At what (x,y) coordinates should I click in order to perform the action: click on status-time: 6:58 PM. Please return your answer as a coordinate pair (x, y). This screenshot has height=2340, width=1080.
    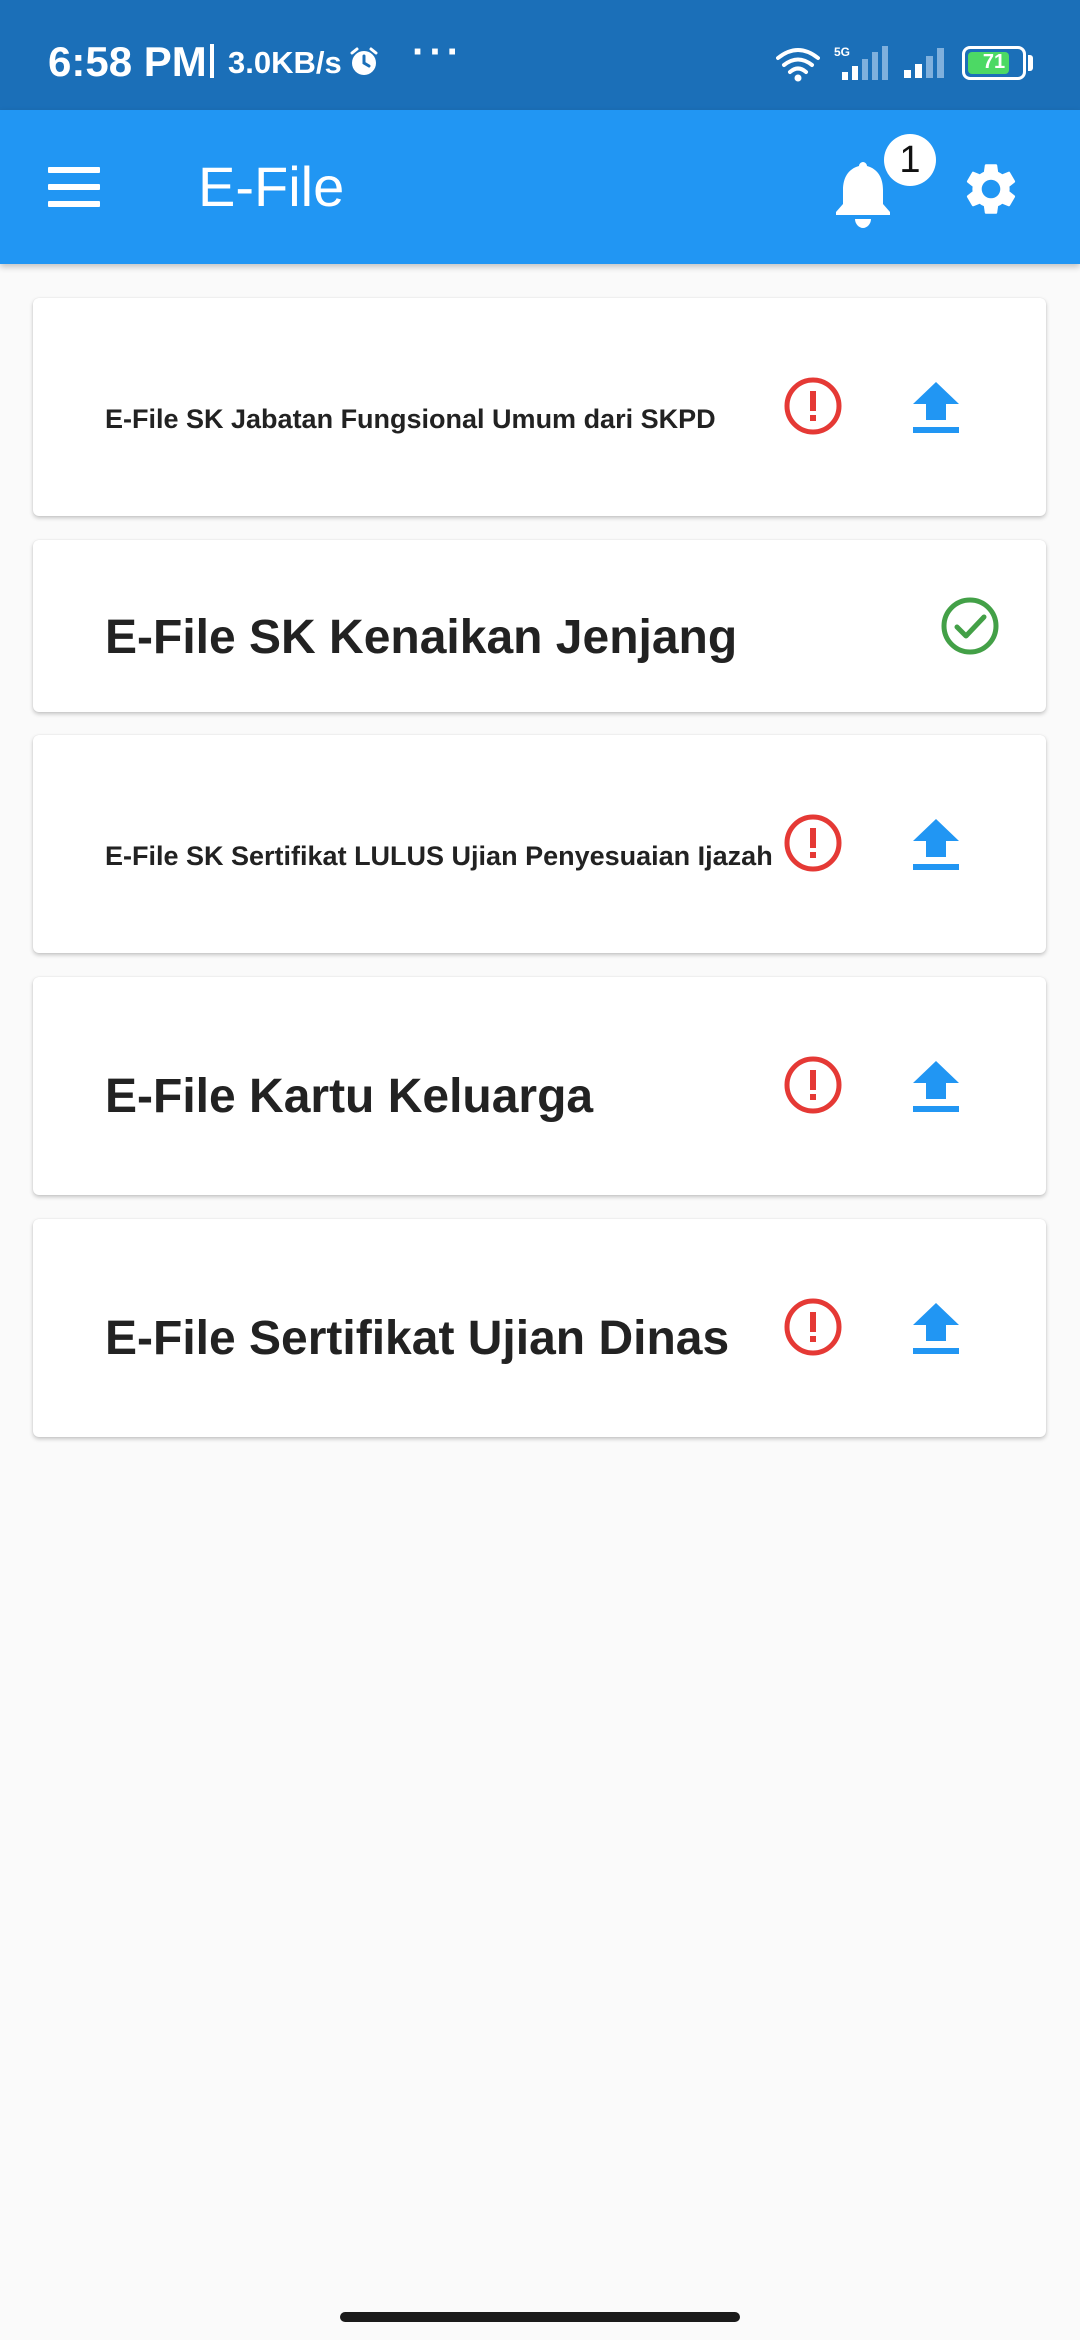
    Looking at the image, I should click on (127, 61).